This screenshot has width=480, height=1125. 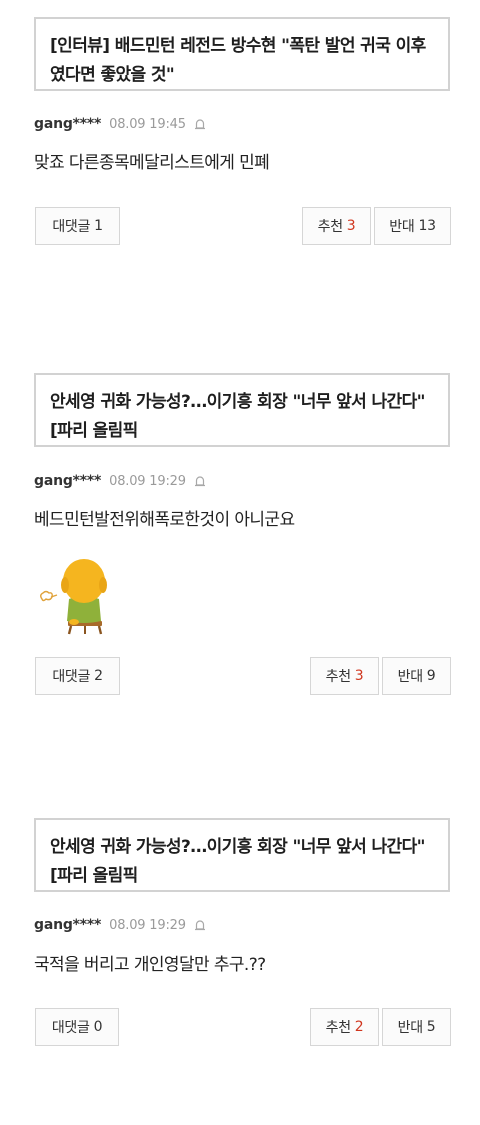 I want to click on reply-button: 대댓글 2, so click(x=77, y=676).